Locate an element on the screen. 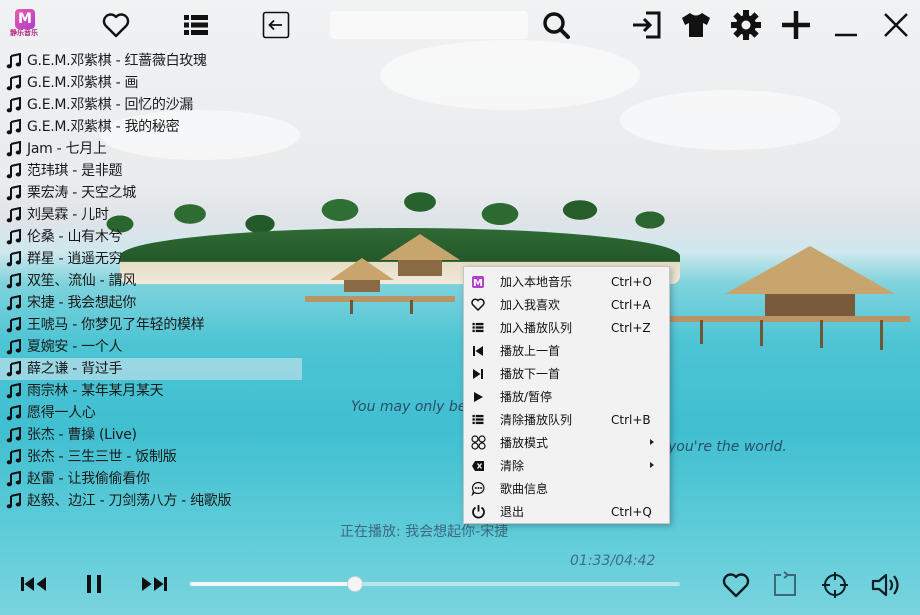 This screenshot has width=920, height=615. time-display: 01:33/04:42 is located at coordinates (613, 561).